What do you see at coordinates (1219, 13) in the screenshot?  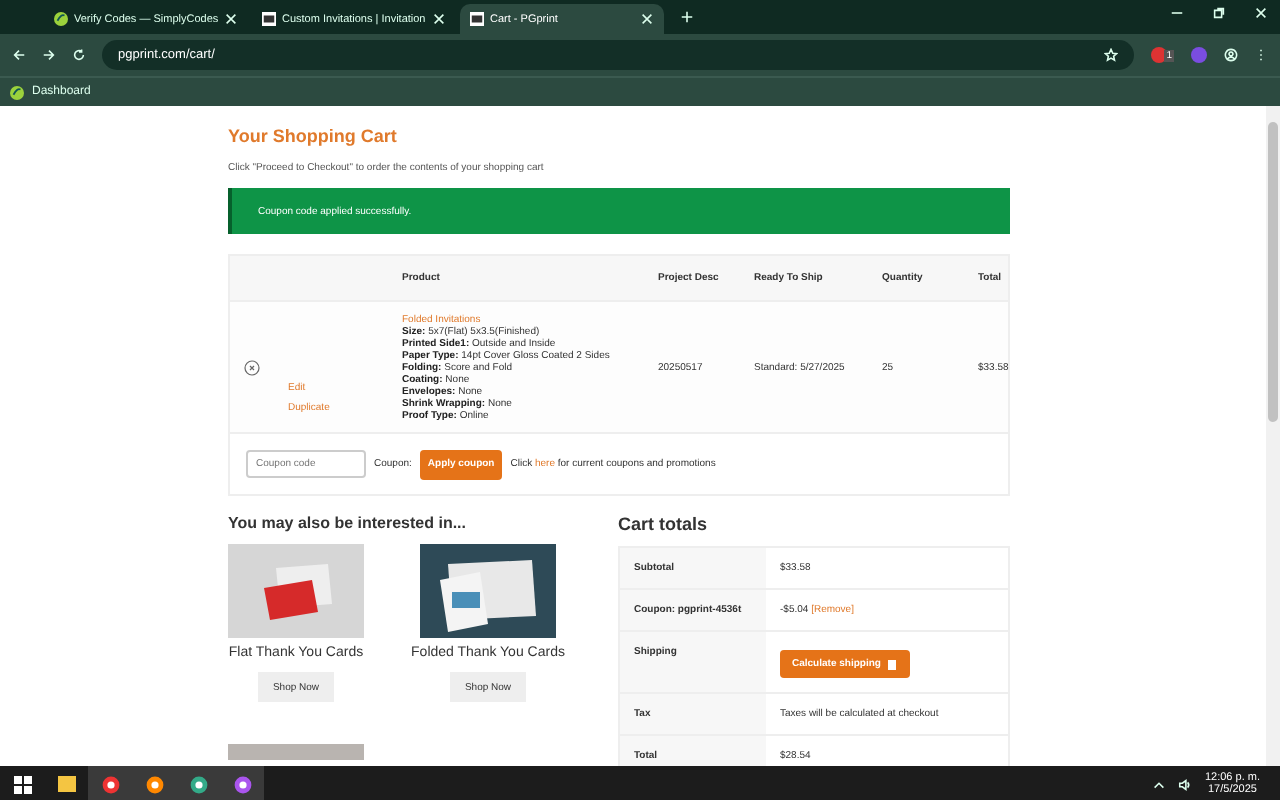 I see `restore-icon` at bounding box center [1219, 13].